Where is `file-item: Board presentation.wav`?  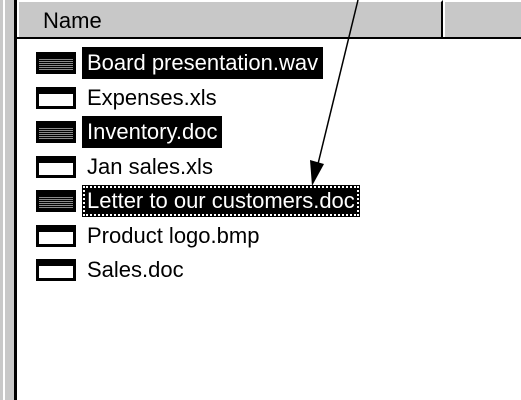 file-item: Board presentation.wav is located at coordinates (276, 63).